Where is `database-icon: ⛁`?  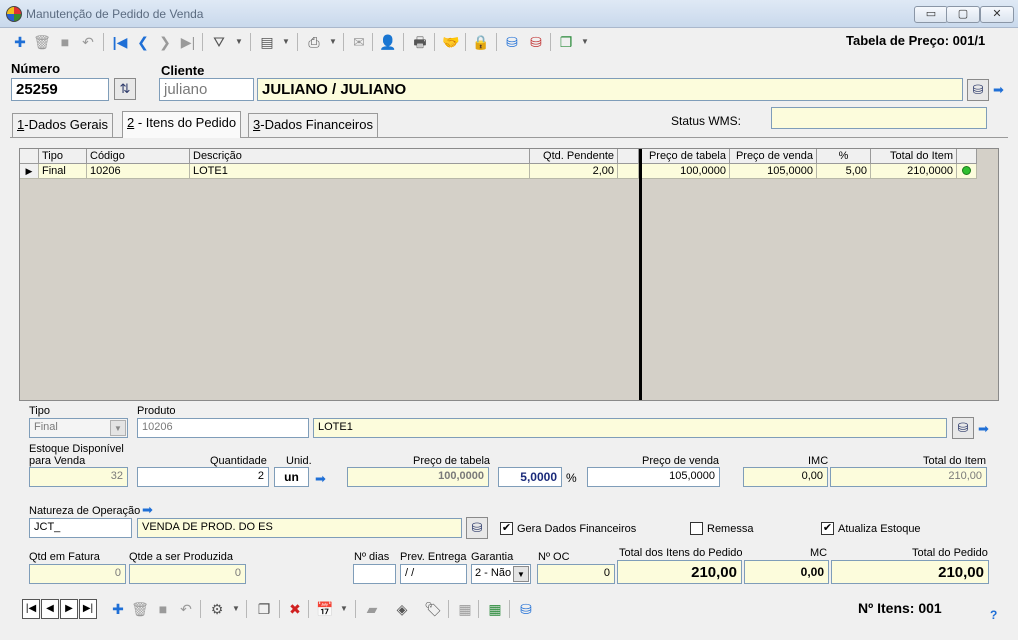
database-icon: ⛁ is located at coordinates (512, 42).